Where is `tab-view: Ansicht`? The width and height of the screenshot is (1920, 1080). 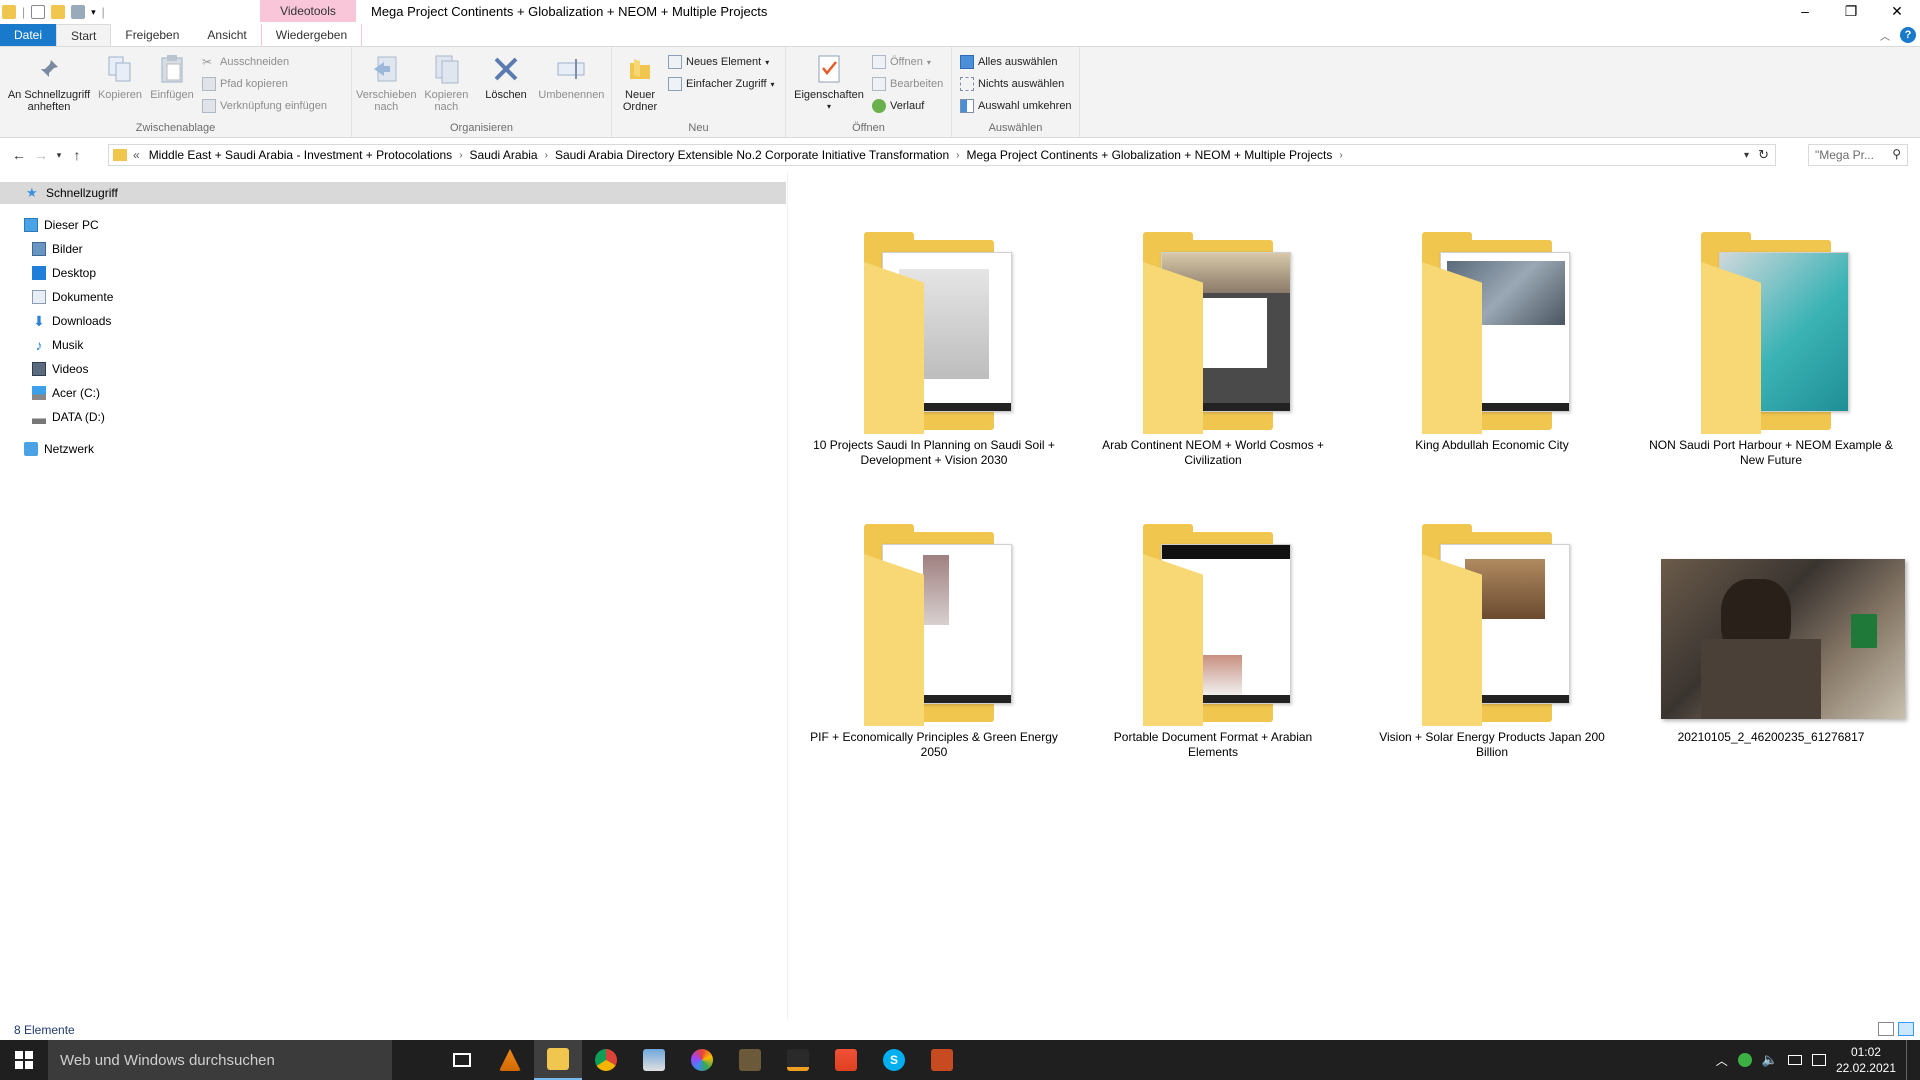 tab-view: Ansicht is located at coordinates (226, 35).